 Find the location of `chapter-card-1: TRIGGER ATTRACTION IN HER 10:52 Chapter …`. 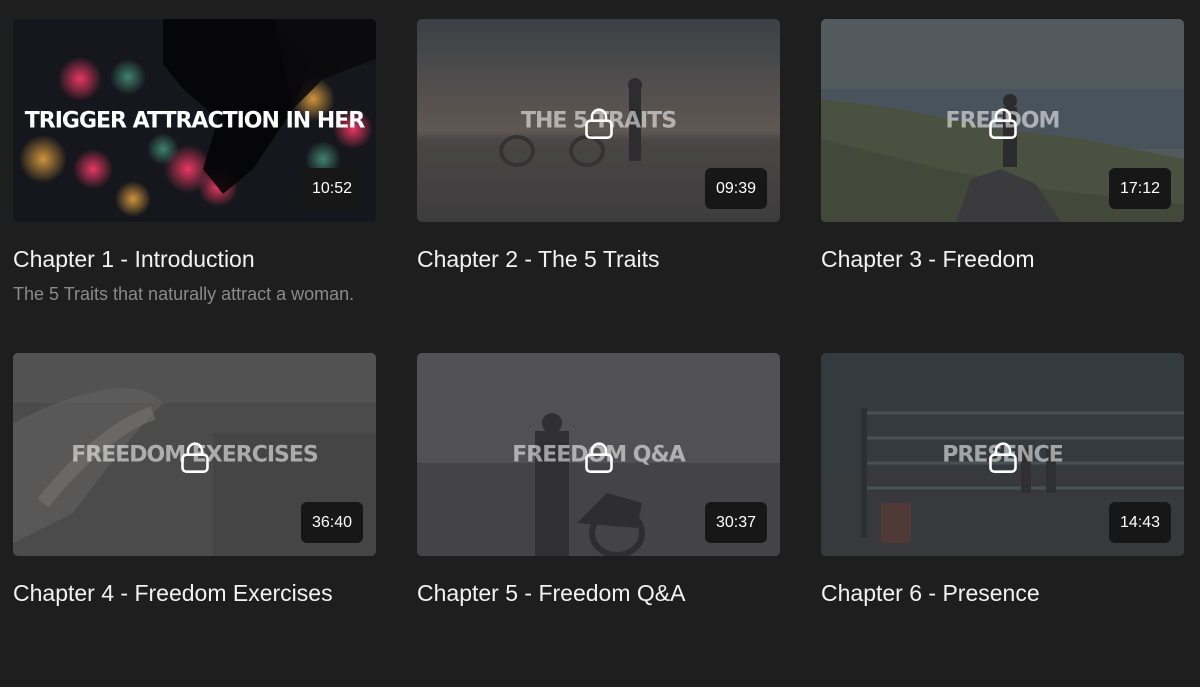

chapter-card-1: TRIGGER ATTRACTION IN HER 10:52 Chapter … is located at coordinates (194, 186).